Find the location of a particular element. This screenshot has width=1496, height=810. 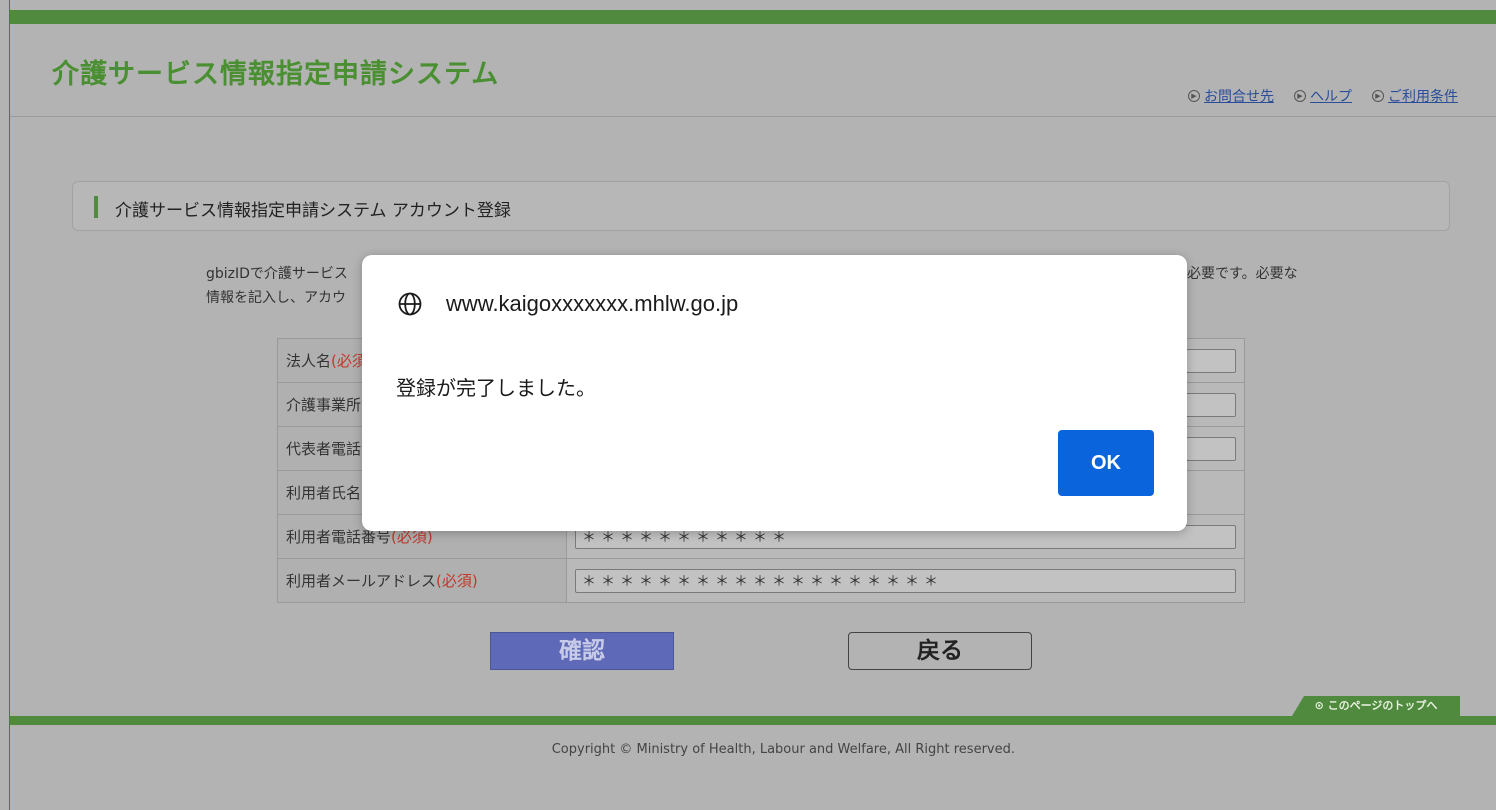

site-header: 介護サービス情報指定申請システム ▶ お問合せ先 ▶ ヘルプ ▶ ご利用条件 is located at coordinates (753, 70).